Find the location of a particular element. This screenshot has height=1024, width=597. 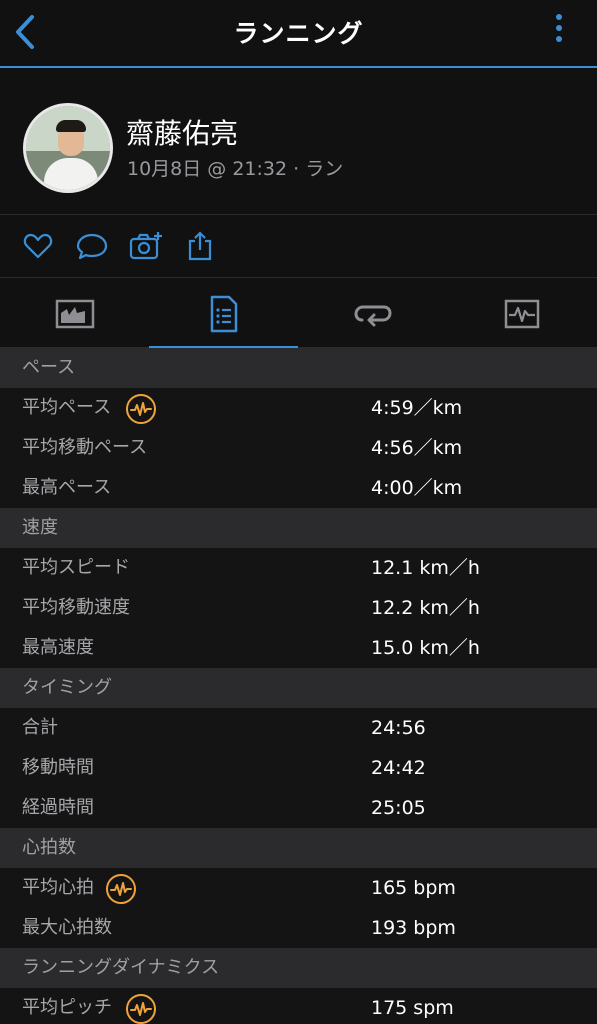

stat-value: 165 bpm is located at coordinates (413, 888).